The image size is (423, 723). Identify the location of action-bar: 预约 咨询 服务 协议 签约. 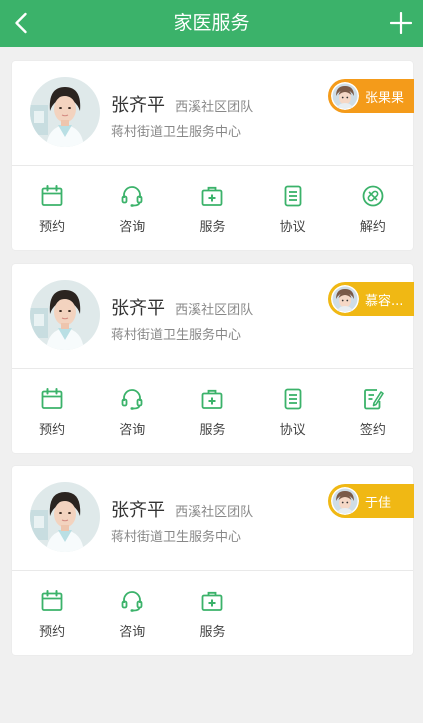
(212, 411).